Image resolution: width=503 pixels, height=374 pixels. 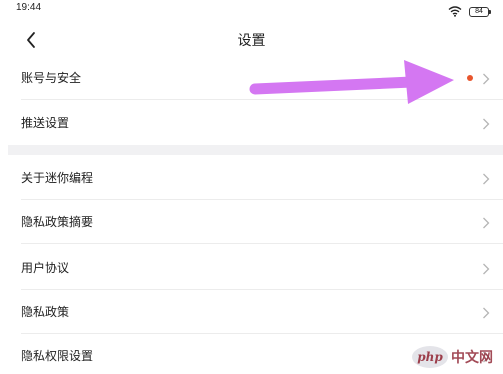 I want to click on page-title: 设置, so click(x=251, y=41).